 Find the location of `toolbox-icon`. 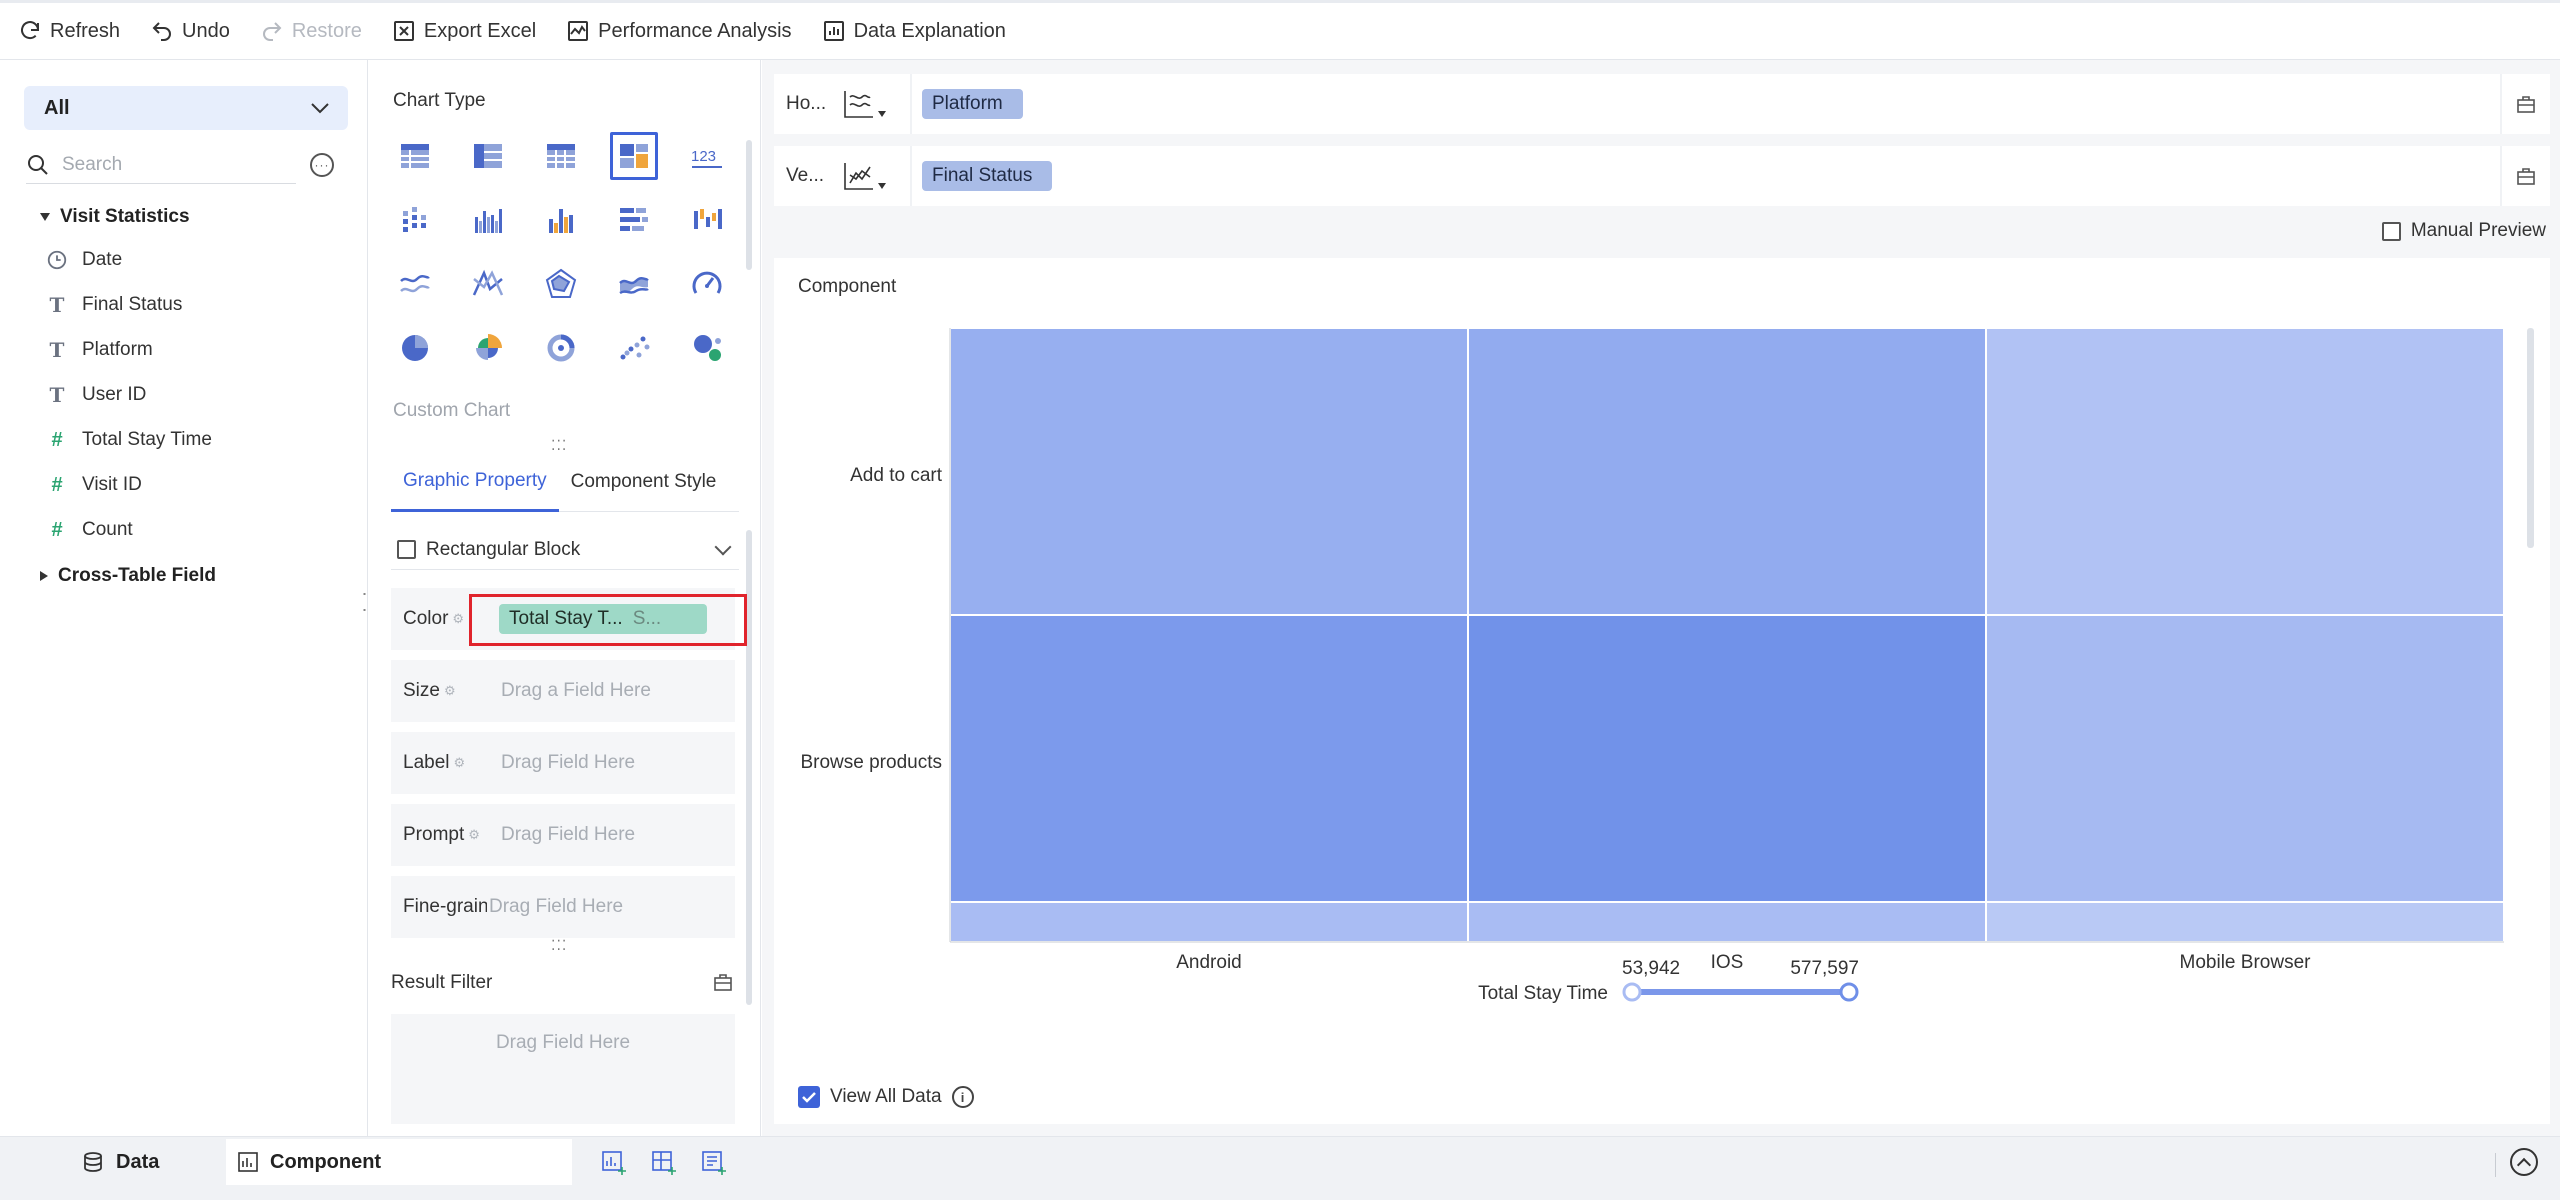

toolbox-icon is located at coordinates (2526, 176).